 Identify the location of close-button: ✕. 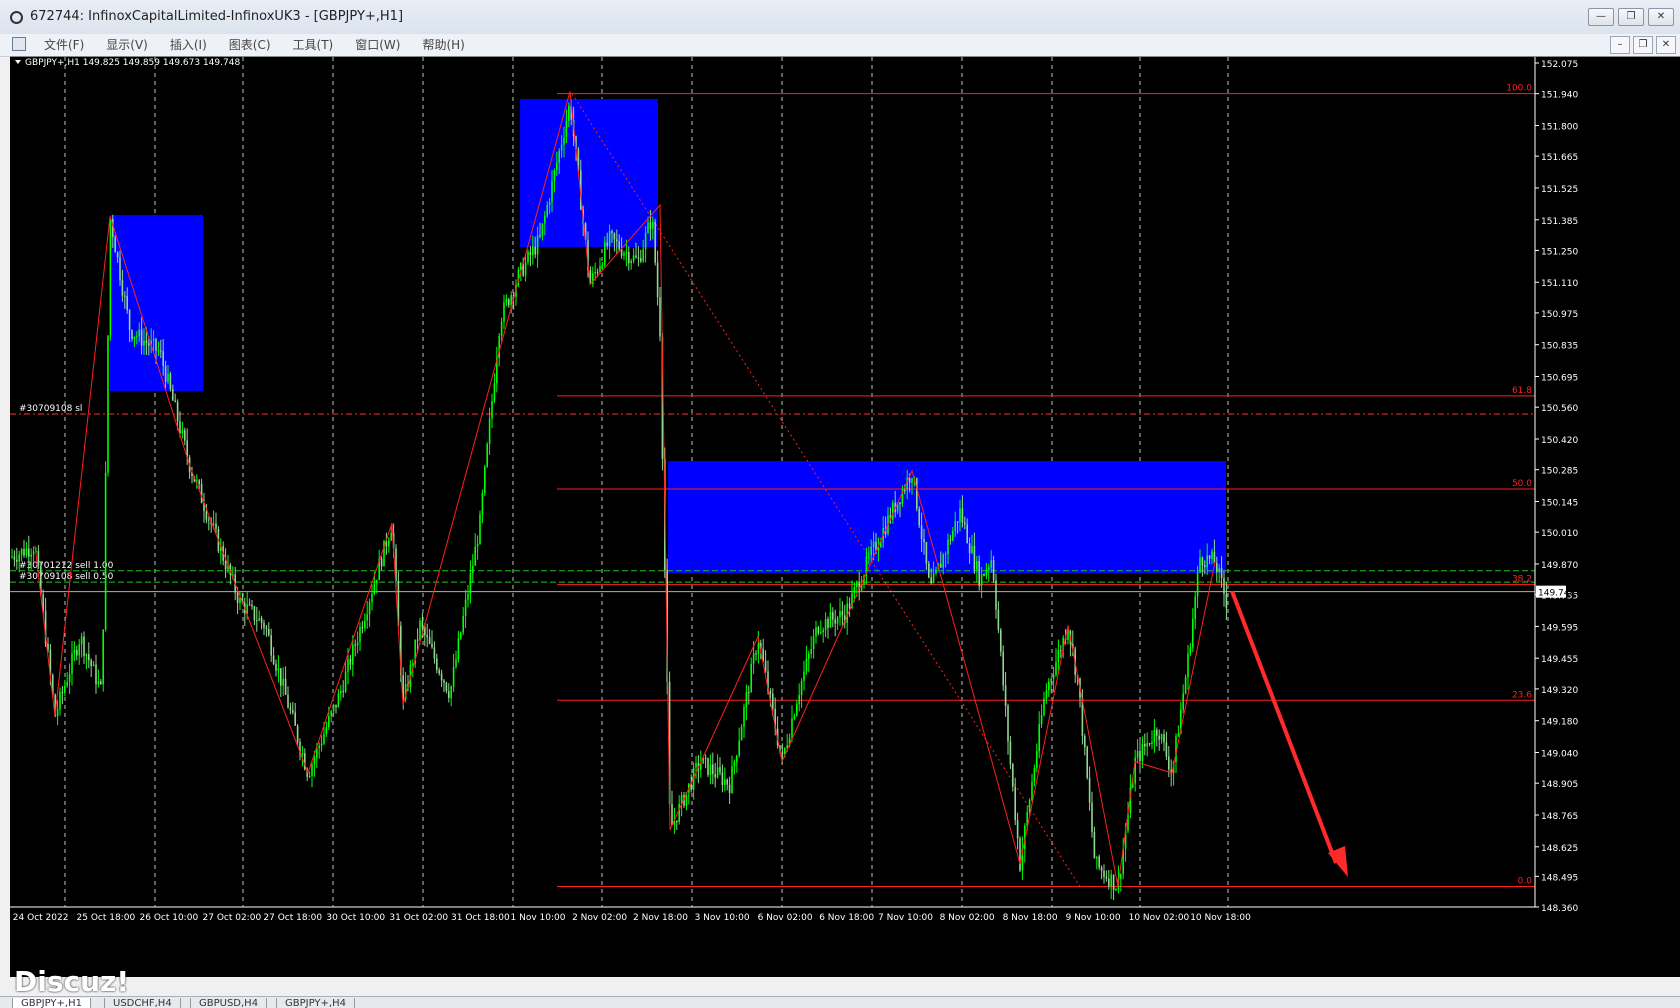
(1661, 17).